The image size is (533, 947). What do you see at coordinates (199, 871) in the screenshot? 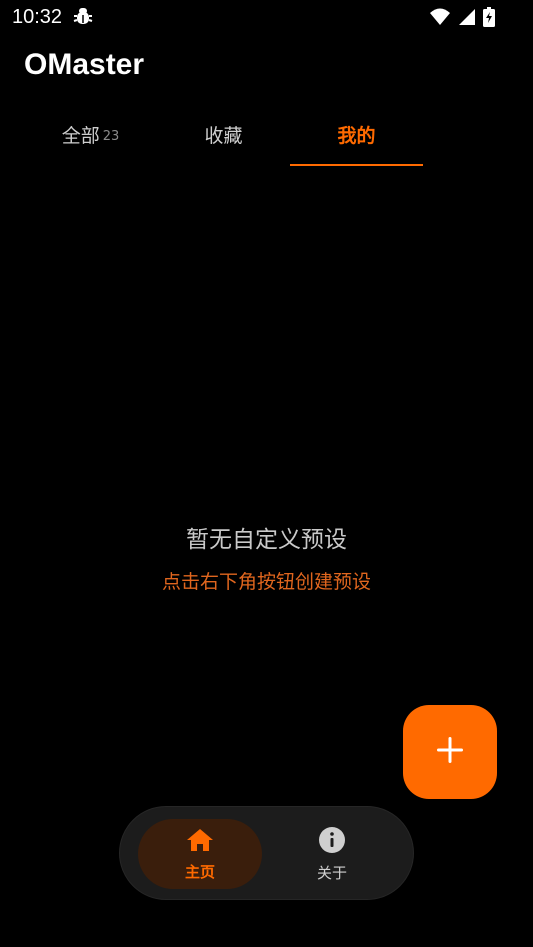
I see `nav-item-home-label: 主页` at bounding box center [199, 871].